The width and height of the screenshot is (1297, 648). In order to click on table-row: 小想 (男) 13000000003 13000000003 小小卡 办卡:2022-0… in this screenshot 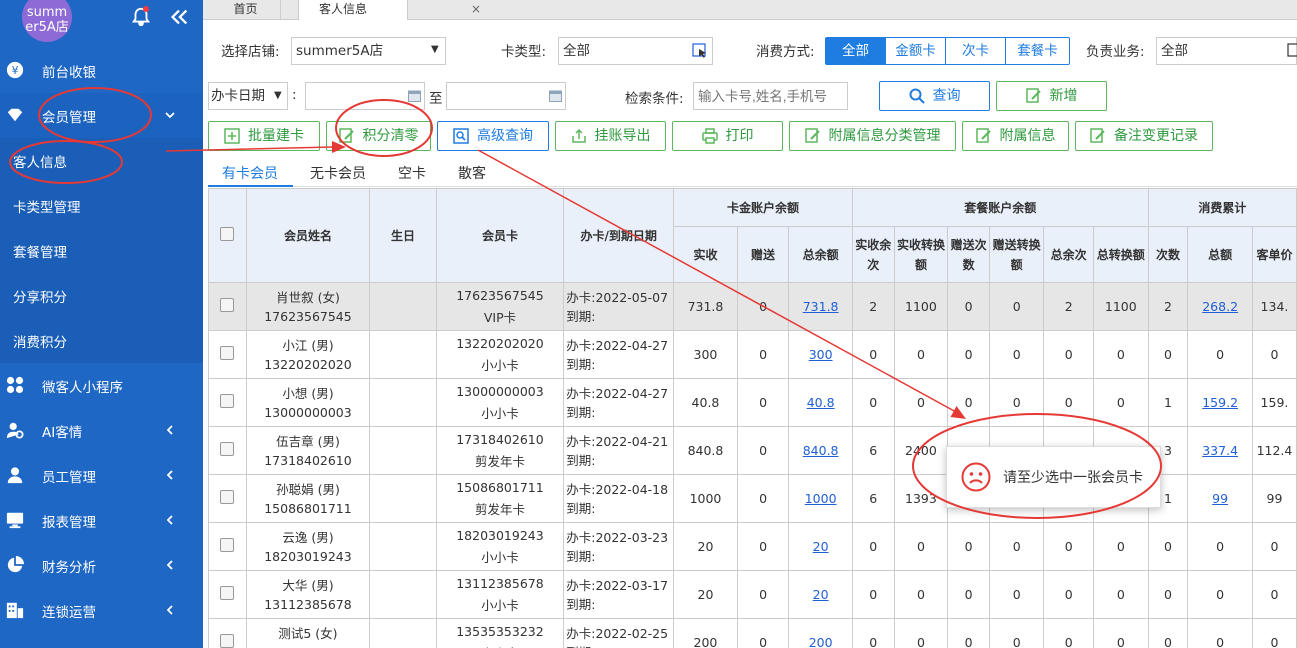, I will do `click(752, 402)`.